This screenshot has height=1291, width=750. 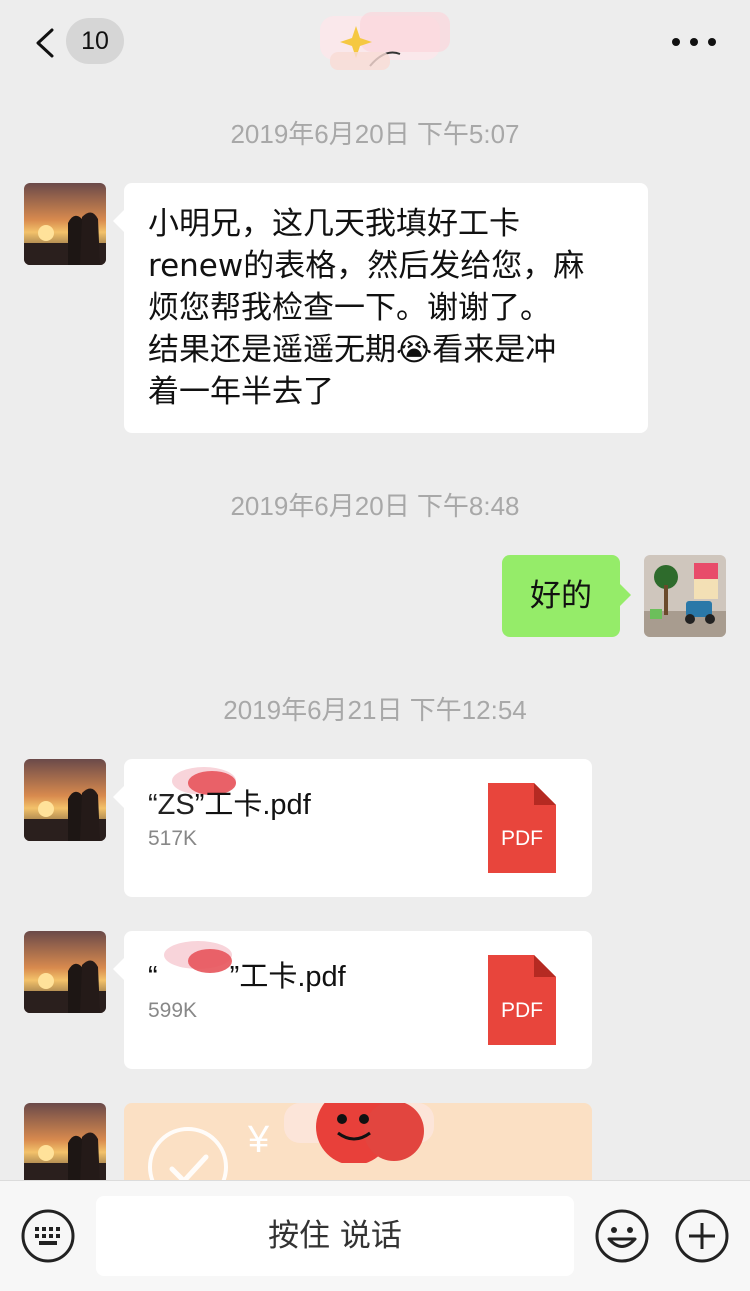 I want to click on emoji-face-icon, so click(x=622, y=1236).